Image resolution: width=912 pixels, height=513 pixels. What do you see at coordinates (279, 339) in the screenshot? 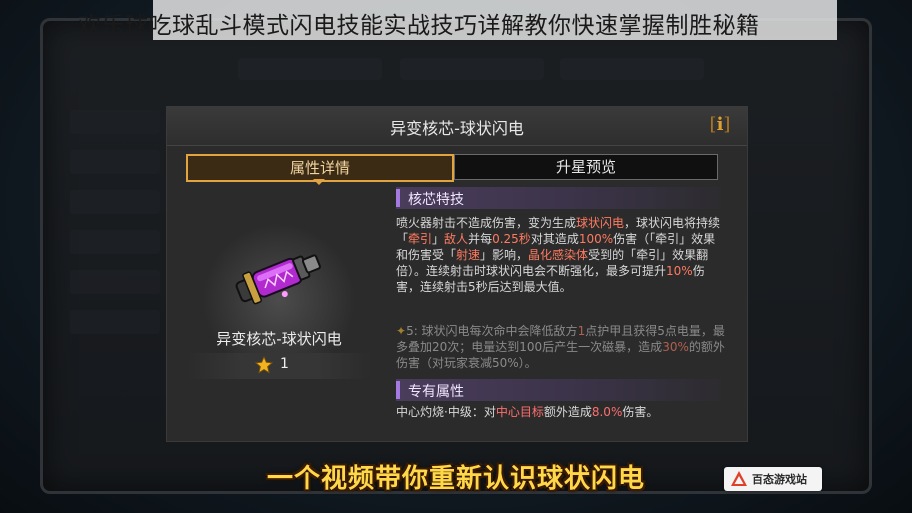
I see `item-name: 异变核芯-球状闪电` at bounding box center [279, 339].